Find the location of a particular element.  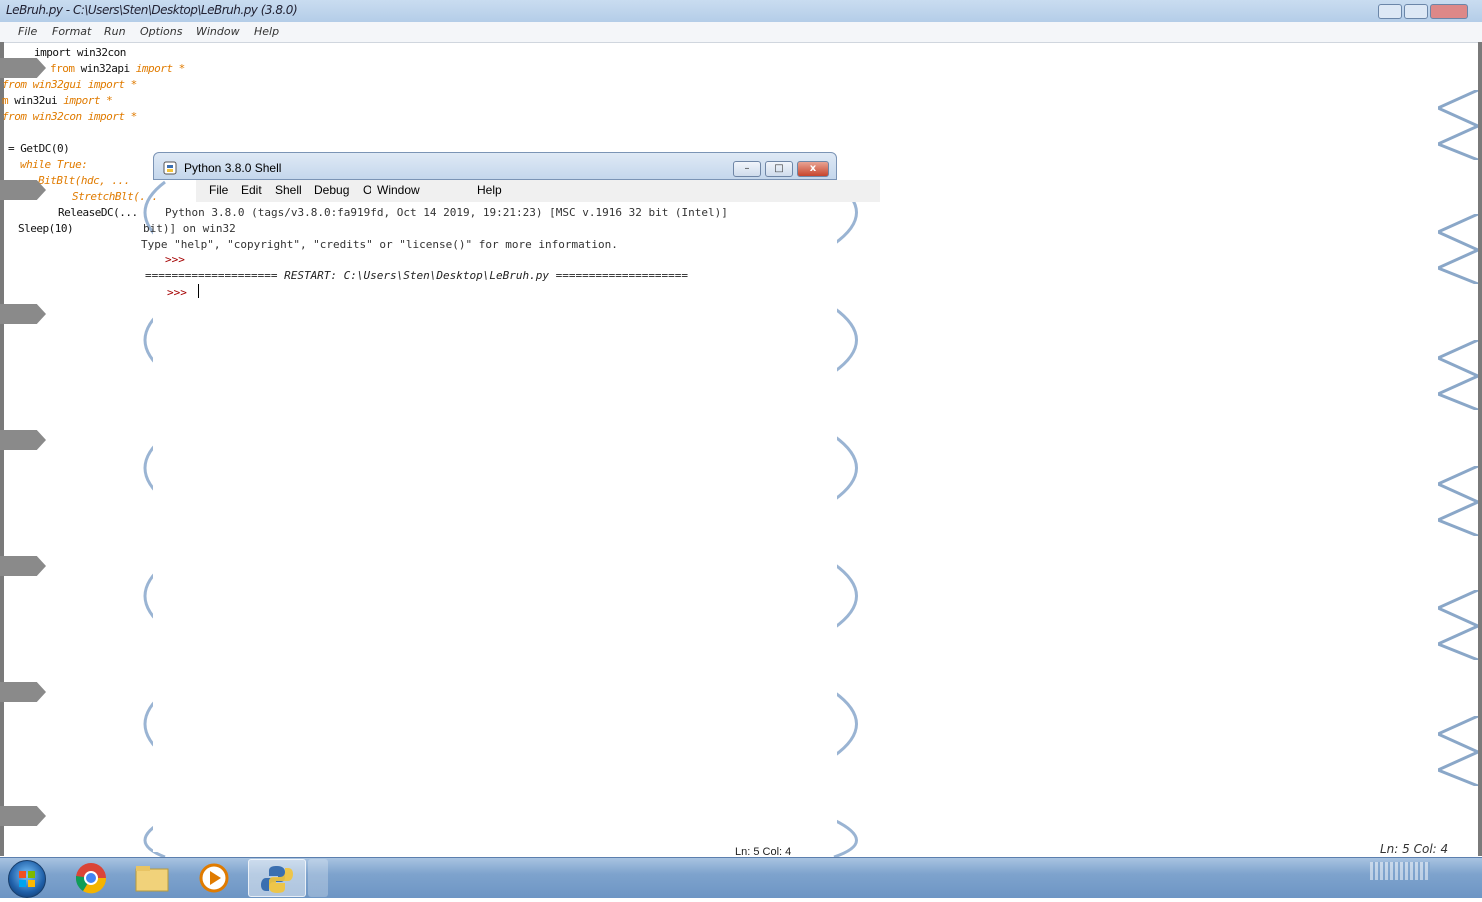

shell-prompt: >>> is located at coordinates (177, 292).